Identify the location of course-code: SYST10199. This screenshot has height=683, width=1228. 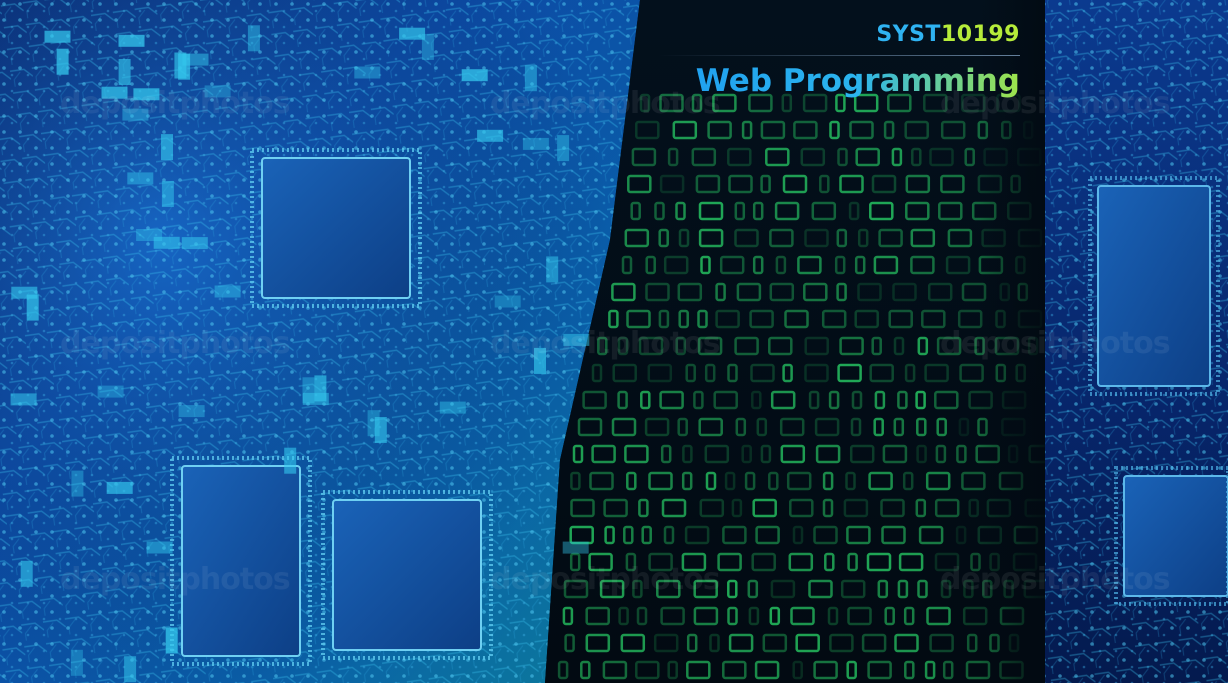
(839, 34).